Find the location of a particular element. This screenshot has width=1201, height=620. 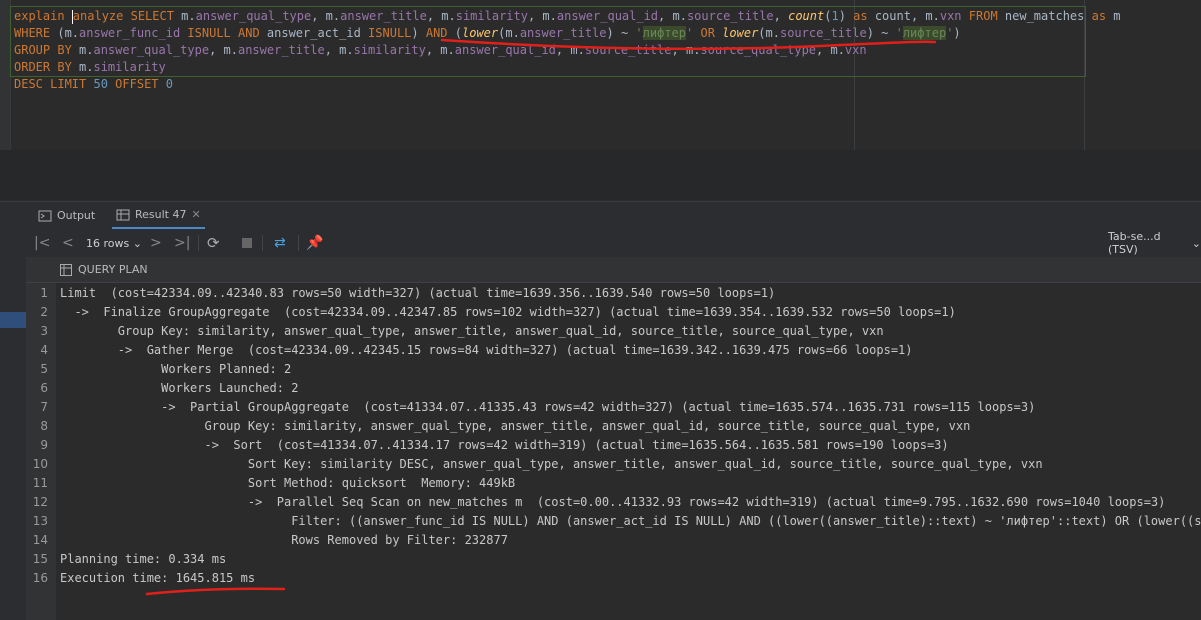

row-number: 1 is located at coordinates (44, 292).